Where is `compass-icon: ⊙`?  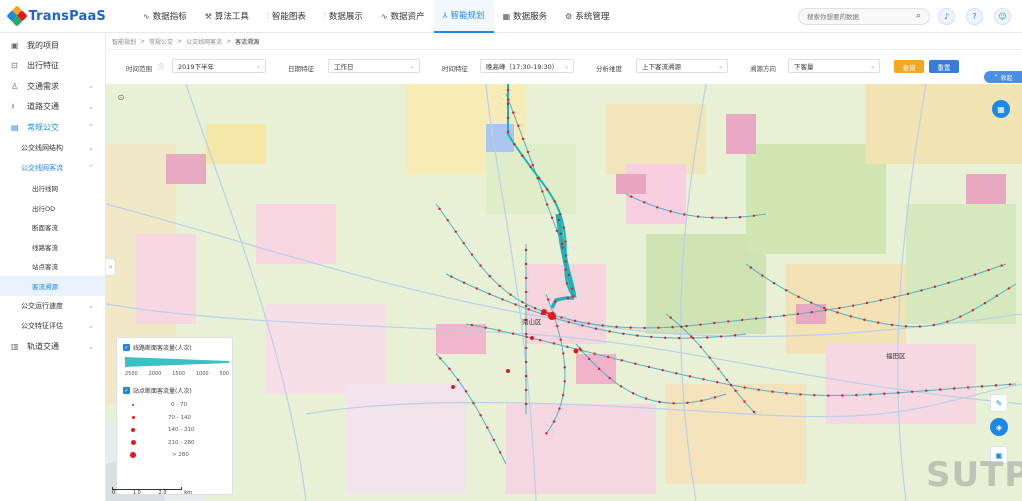 compass-icon: ⊙ is located at coordinates (121, 97).